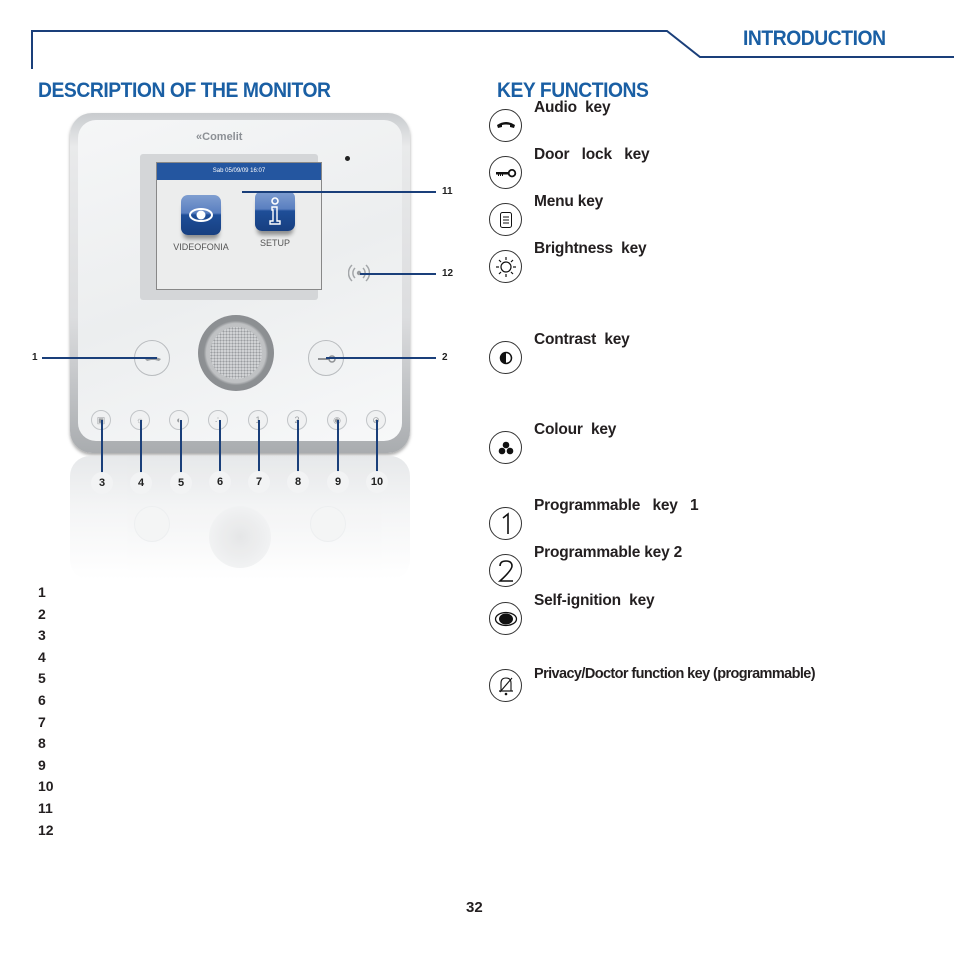 Image resolution: width=954 pixels, height=954 pixels. What do you see at coordinates (42, 635) in the screenshot?
I see `list-item: 3` at bounding box center [42, 635].